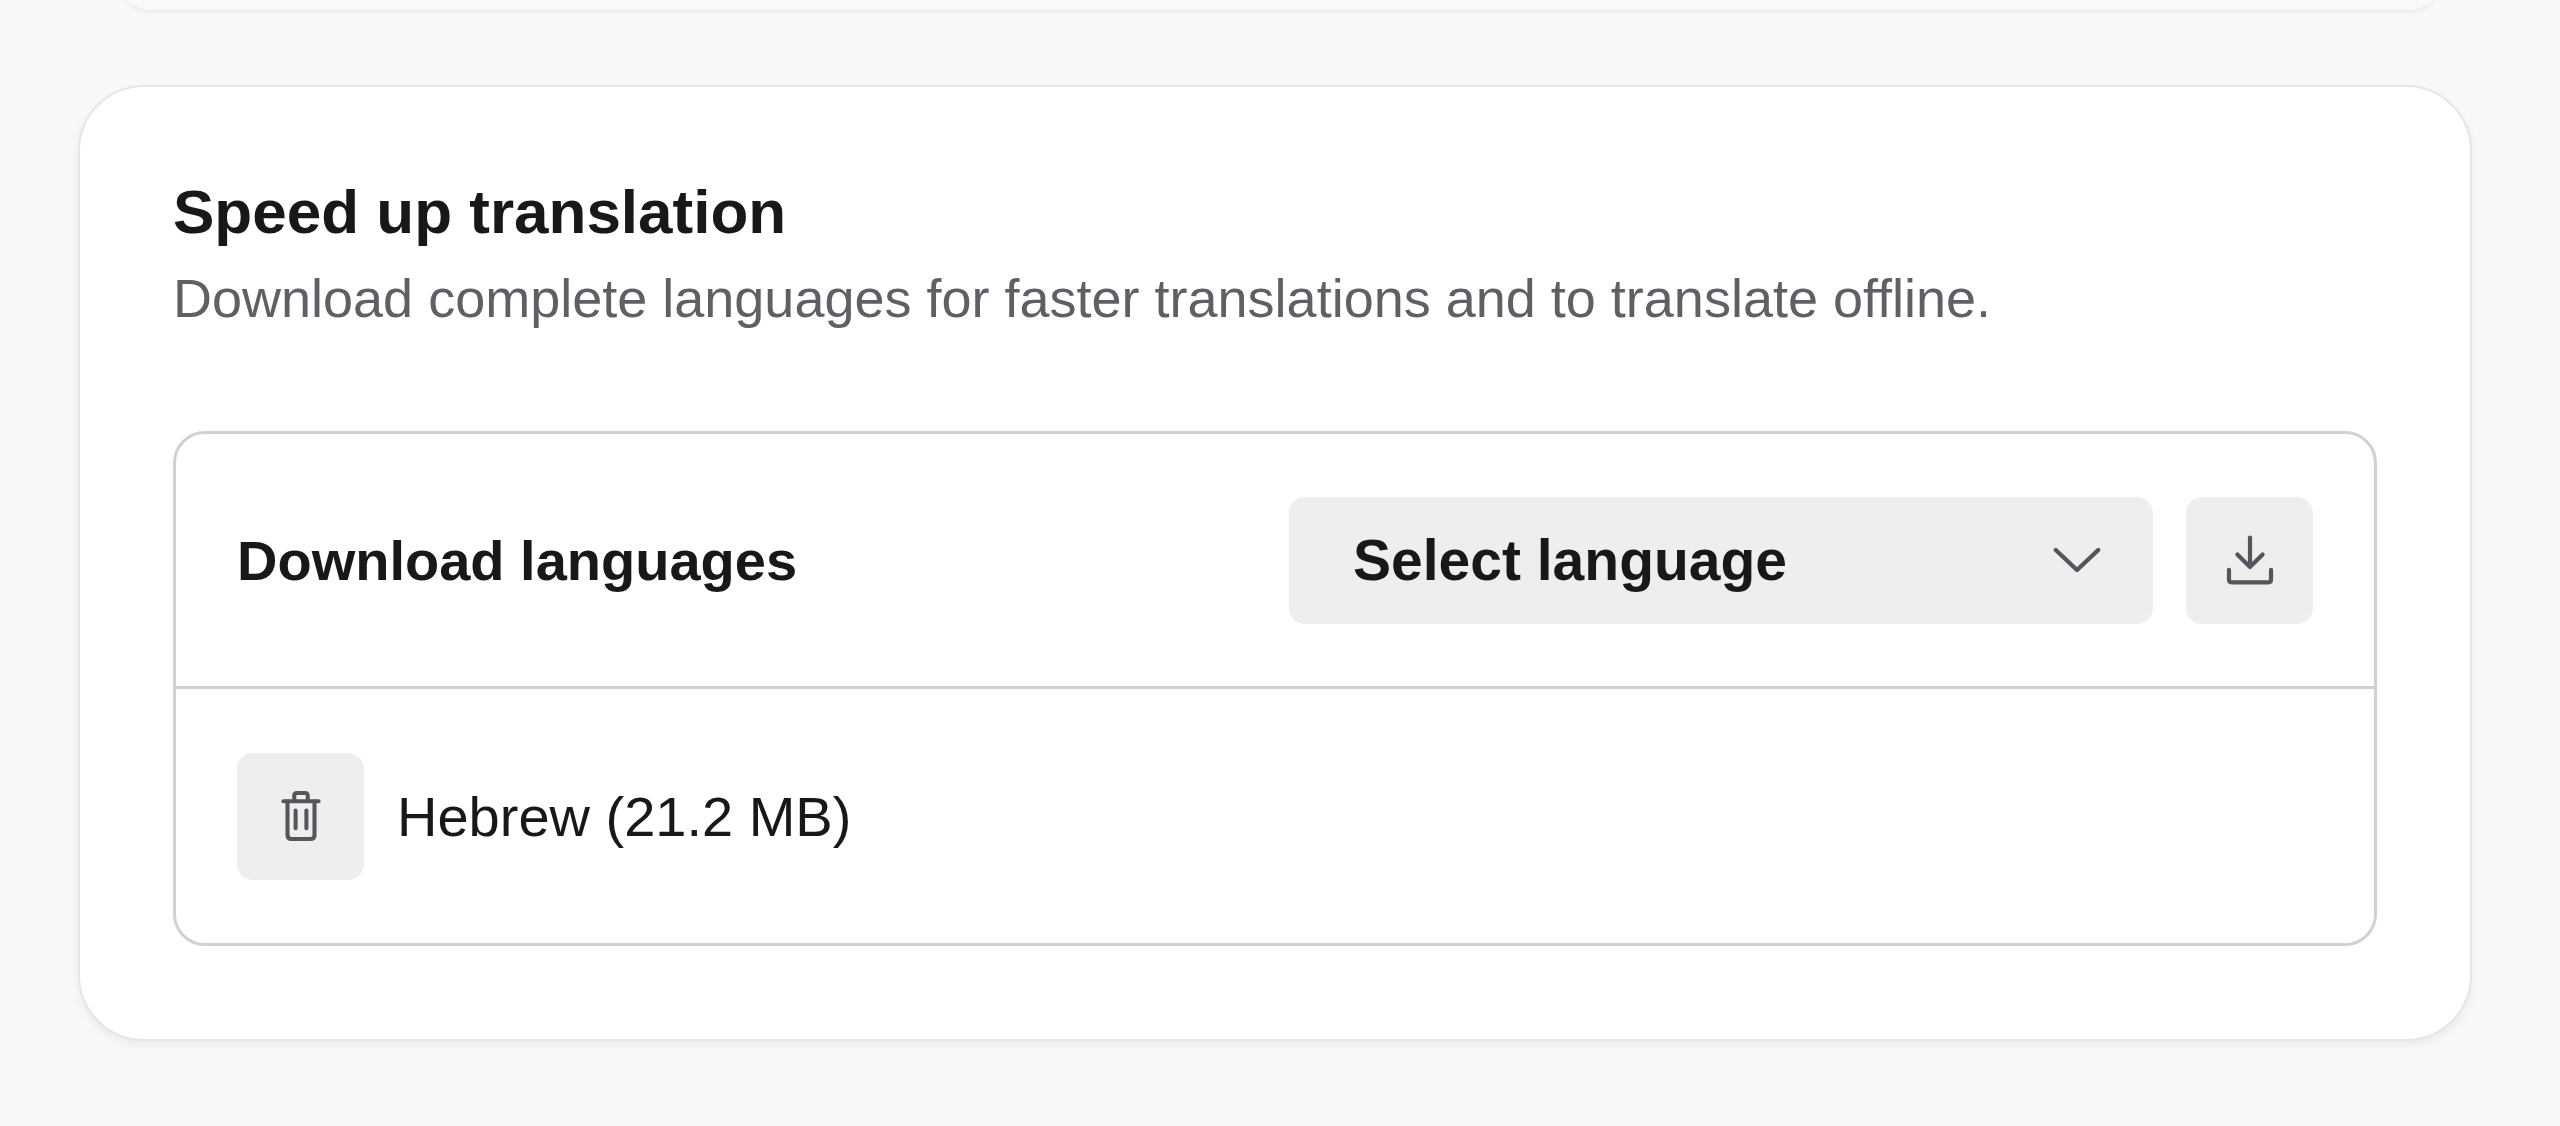  I want to click on delete-button, so click(300, 816).